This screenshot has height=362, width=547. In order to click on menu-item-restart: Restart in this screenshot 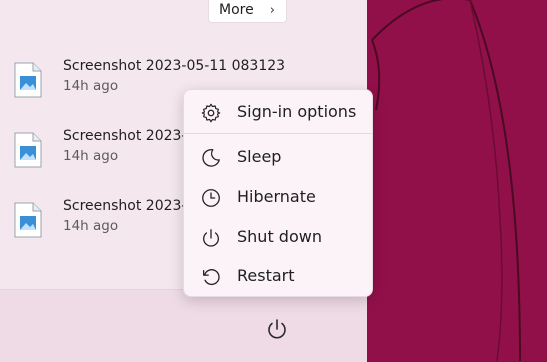, I will do `click(278, 277)`.